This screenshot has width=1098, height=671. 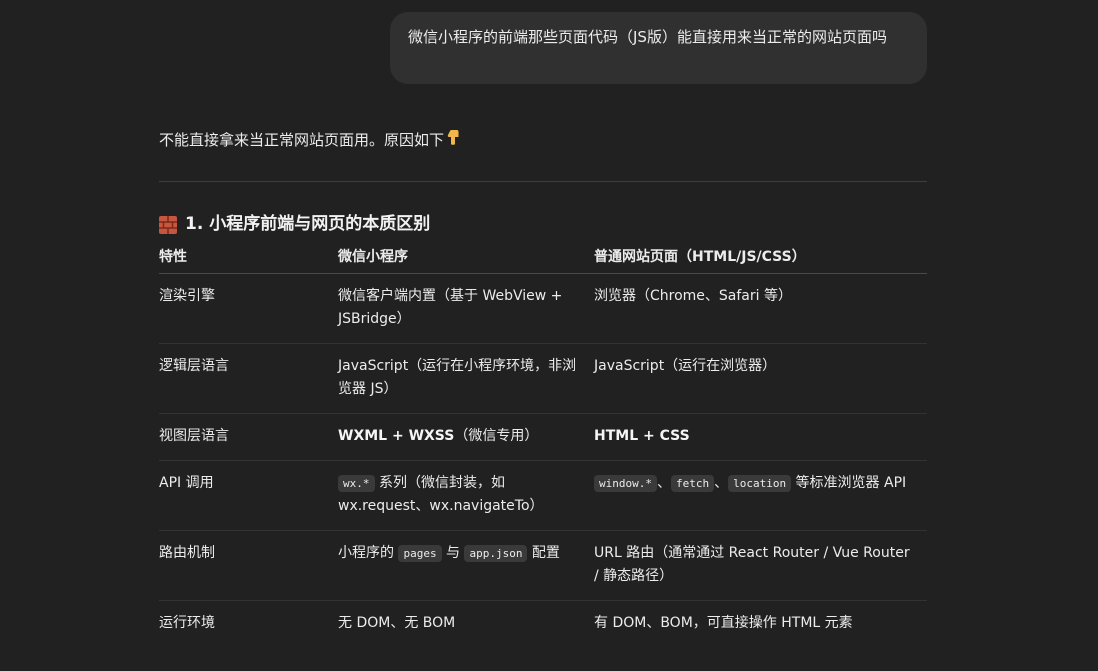 What do you see at coordinates (658, 48) in the screenshot?
I see `user-message-bubble: 微信小程序的前端那些页面代码（JS版）能直接用来当正常的网站页面吗` at bounding box center [658, 48].